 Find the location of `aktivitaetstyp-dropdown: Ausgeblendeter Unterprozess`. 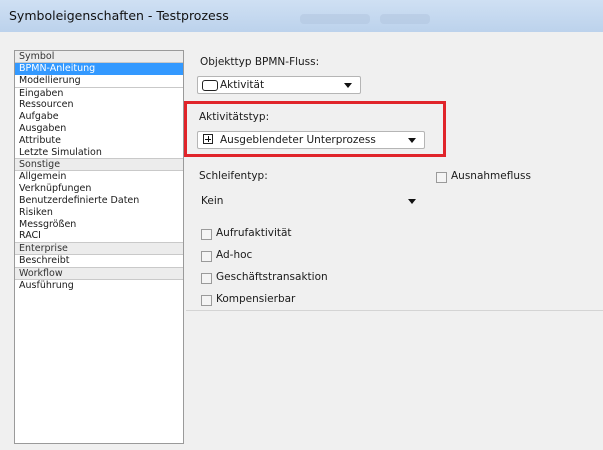

aktivitaetstyp-dropdown: Ausgeblendeter Unterprozess is located at coordinates (311, 140).